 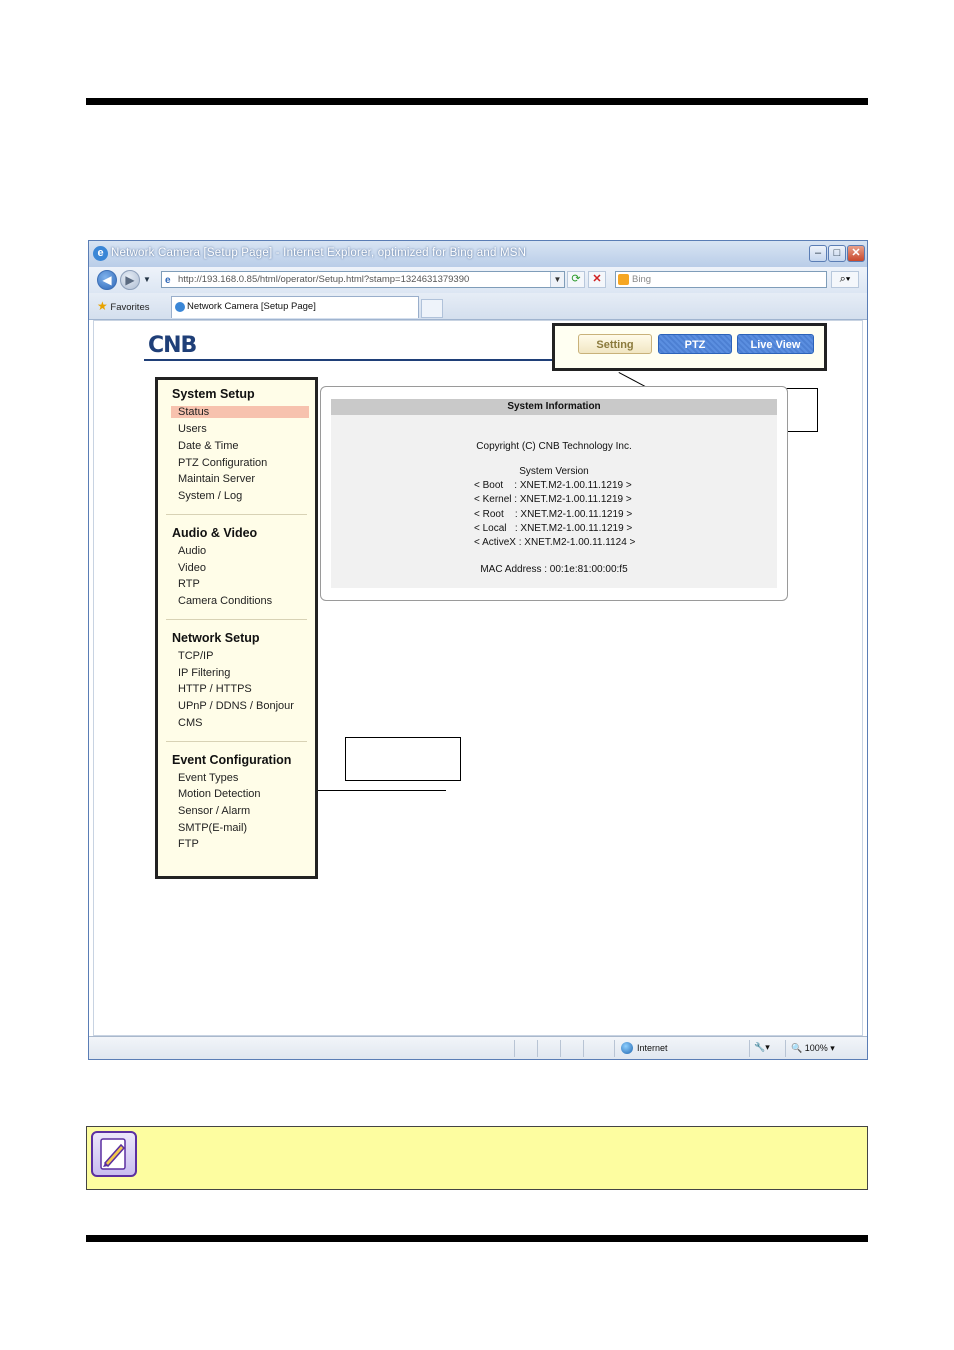 I want to click on protected-mode-icon: 🔧▾, so click(x=762, y=1047).